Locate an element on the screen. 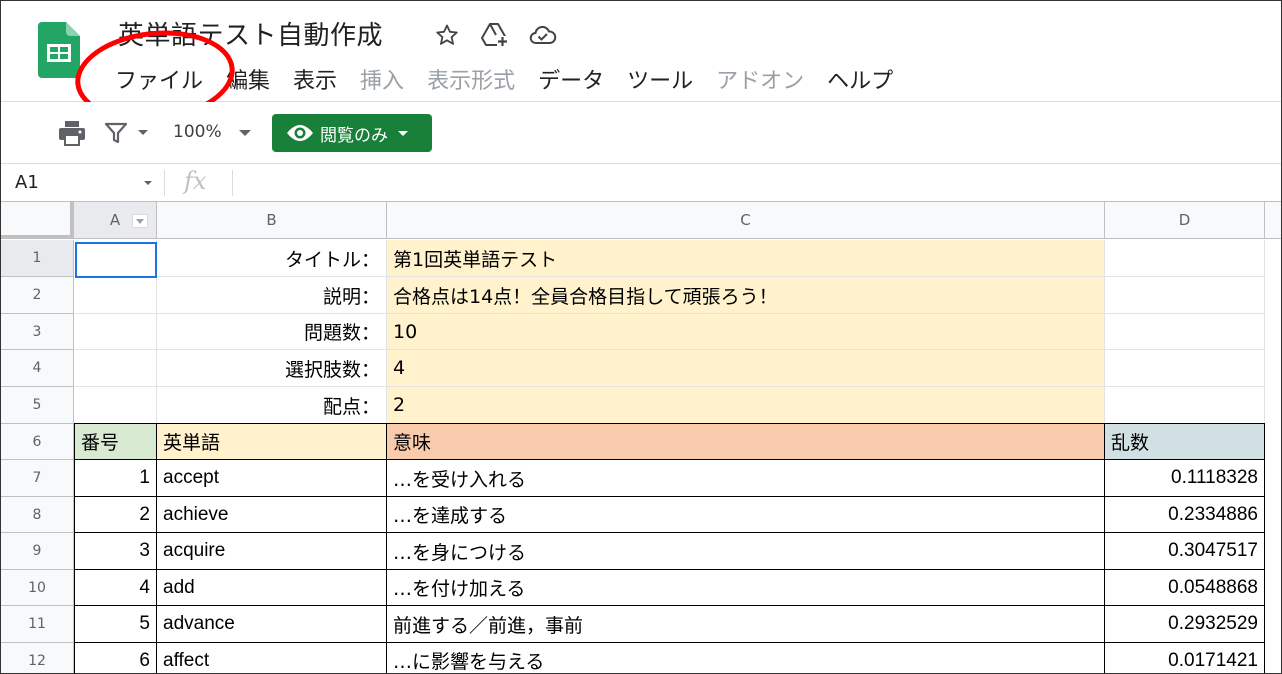  setting-value: 2 is located at coordinates (746, 405).